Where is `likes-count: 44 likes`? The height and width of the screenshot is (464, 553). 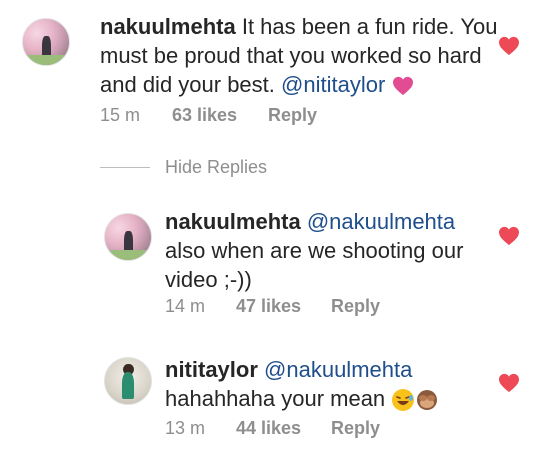 likes-count: 44 likes is located at coordinates (268, 428).